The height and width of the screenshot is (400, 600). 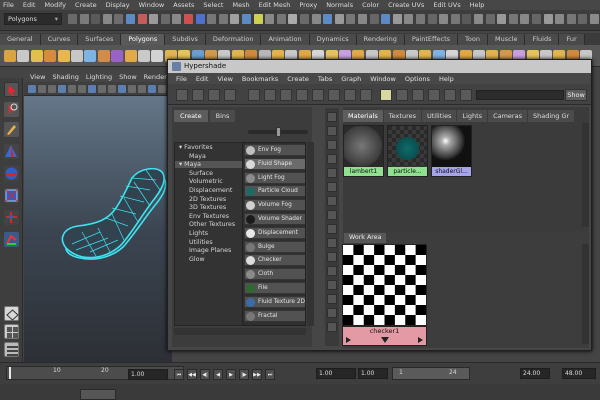 I want to click on last-tool-icon, so click(x=11, y=239).